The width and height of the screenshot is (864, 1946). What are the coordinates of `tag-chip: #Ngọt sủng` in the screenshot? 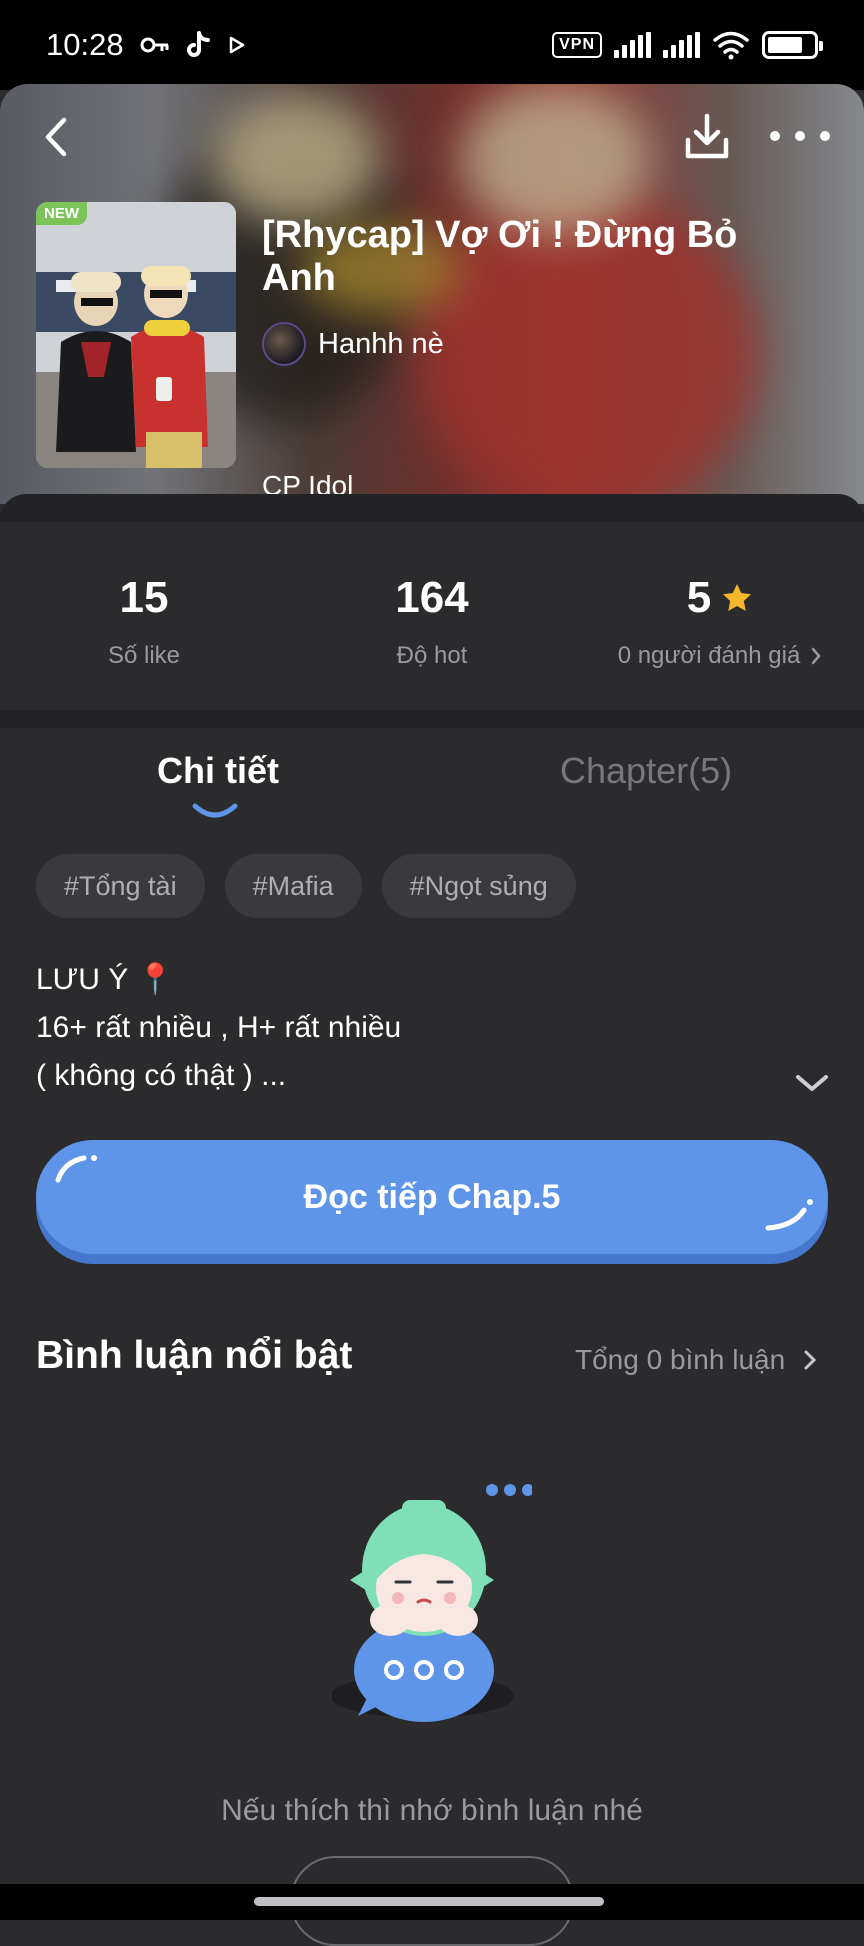 It's located at (478, 886).